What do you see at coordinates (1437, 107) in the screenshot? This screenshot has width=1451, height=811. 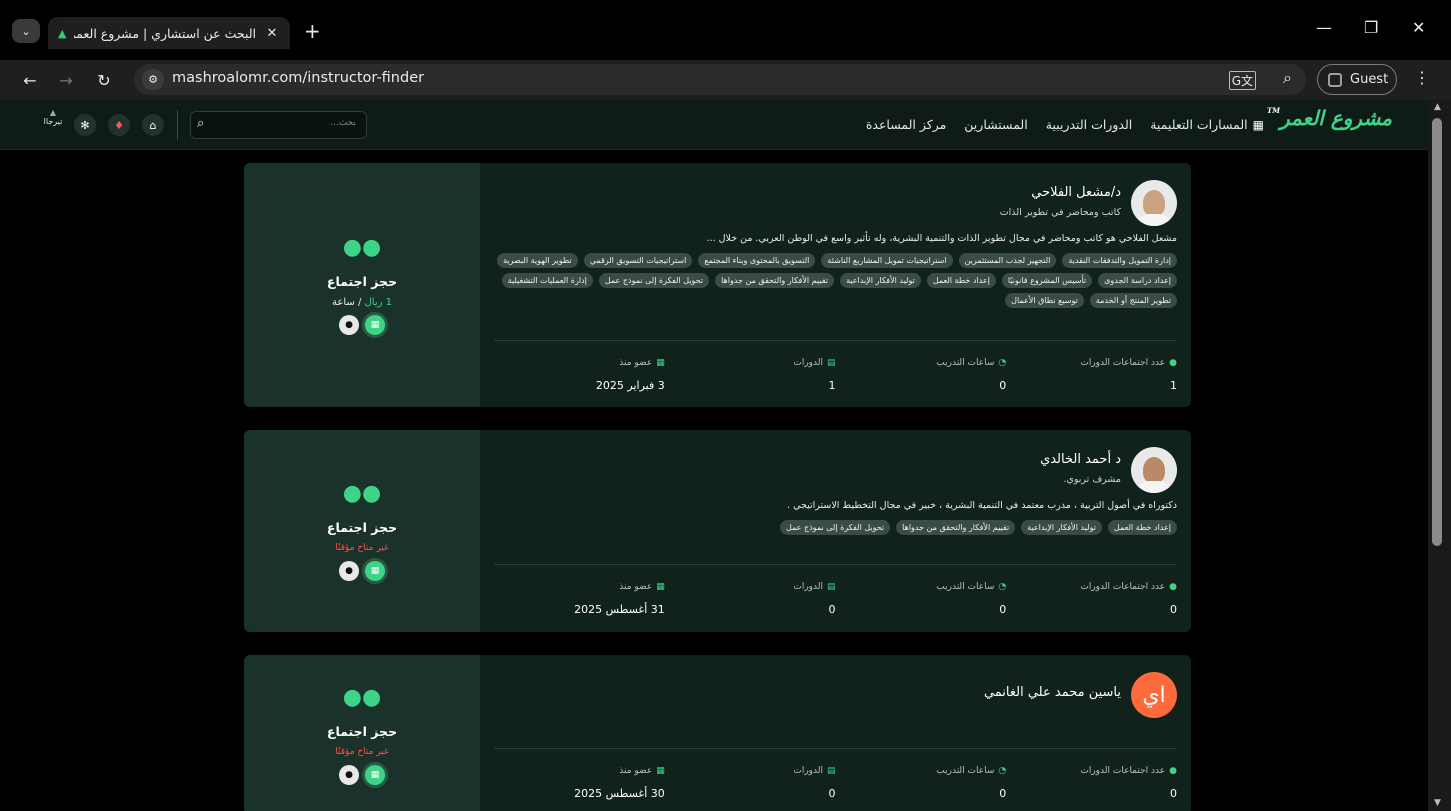 I see `scroll-up-icon: ▲` at bounding box center [1437, 107].